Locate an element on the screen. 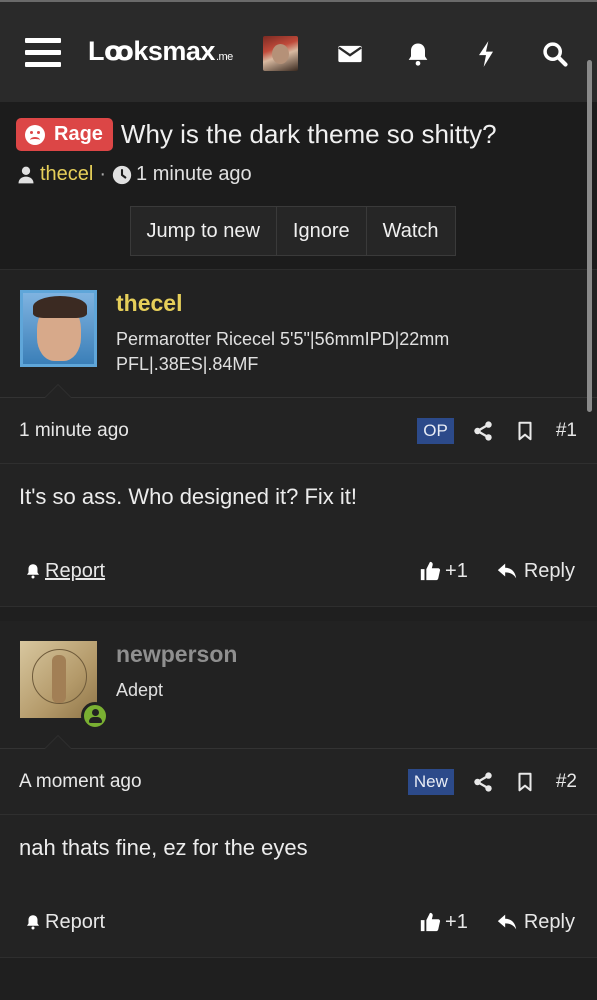 This screenshot has width=597, height=1000. watch-button: Watch is located at coordinates (411, 231).